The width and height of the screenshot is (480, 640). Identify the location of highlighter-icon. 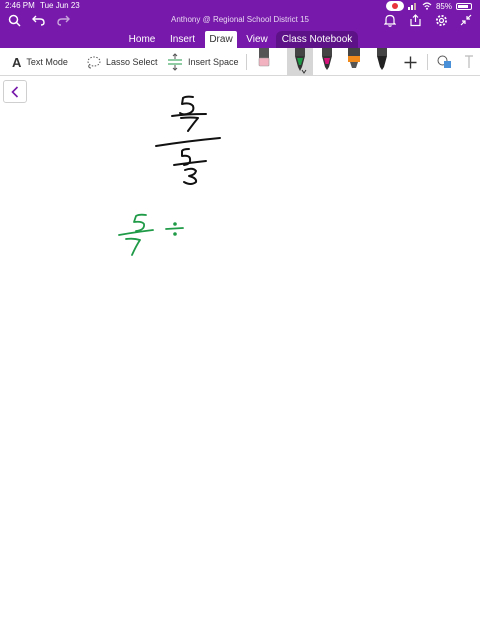
(354, 58).